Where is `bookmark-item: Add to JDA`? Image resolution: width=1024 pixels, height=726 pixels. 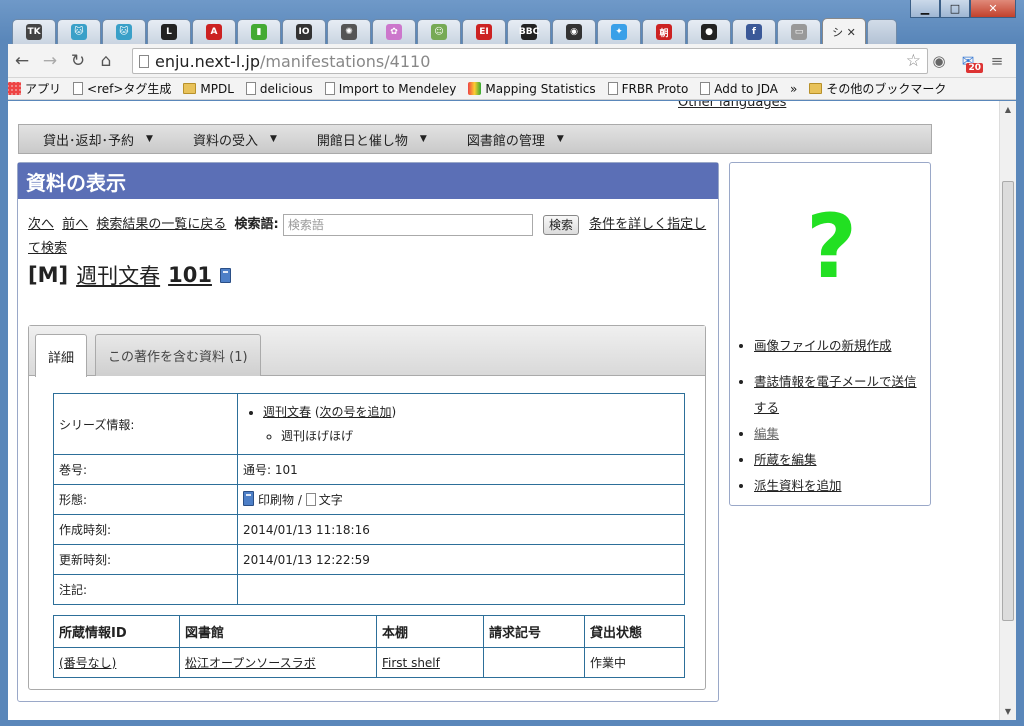 bookmark-item: Add to JDA is located at coordinates (739, 89).